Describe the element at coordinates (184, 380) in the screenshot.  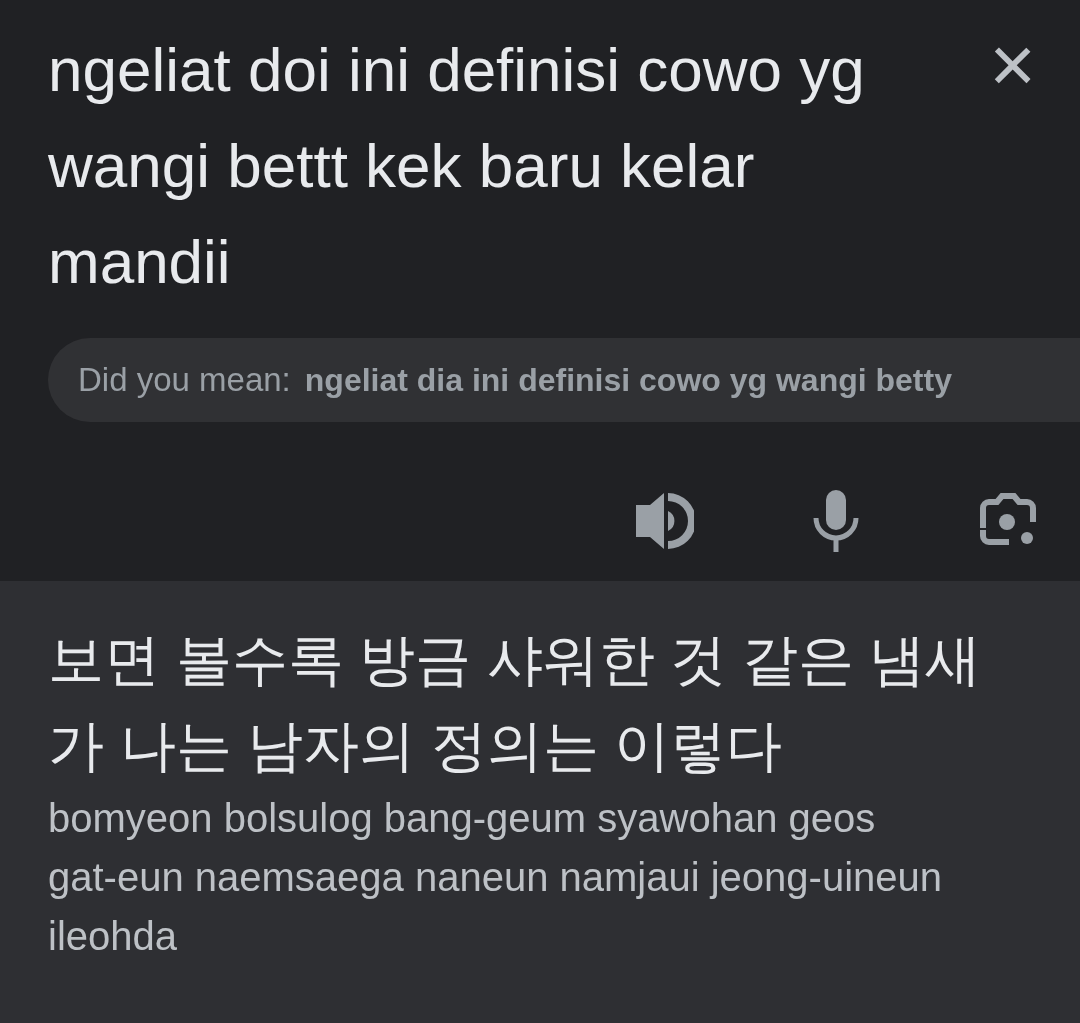
I see `did-you-mean-label: Did you mean:` at that location.